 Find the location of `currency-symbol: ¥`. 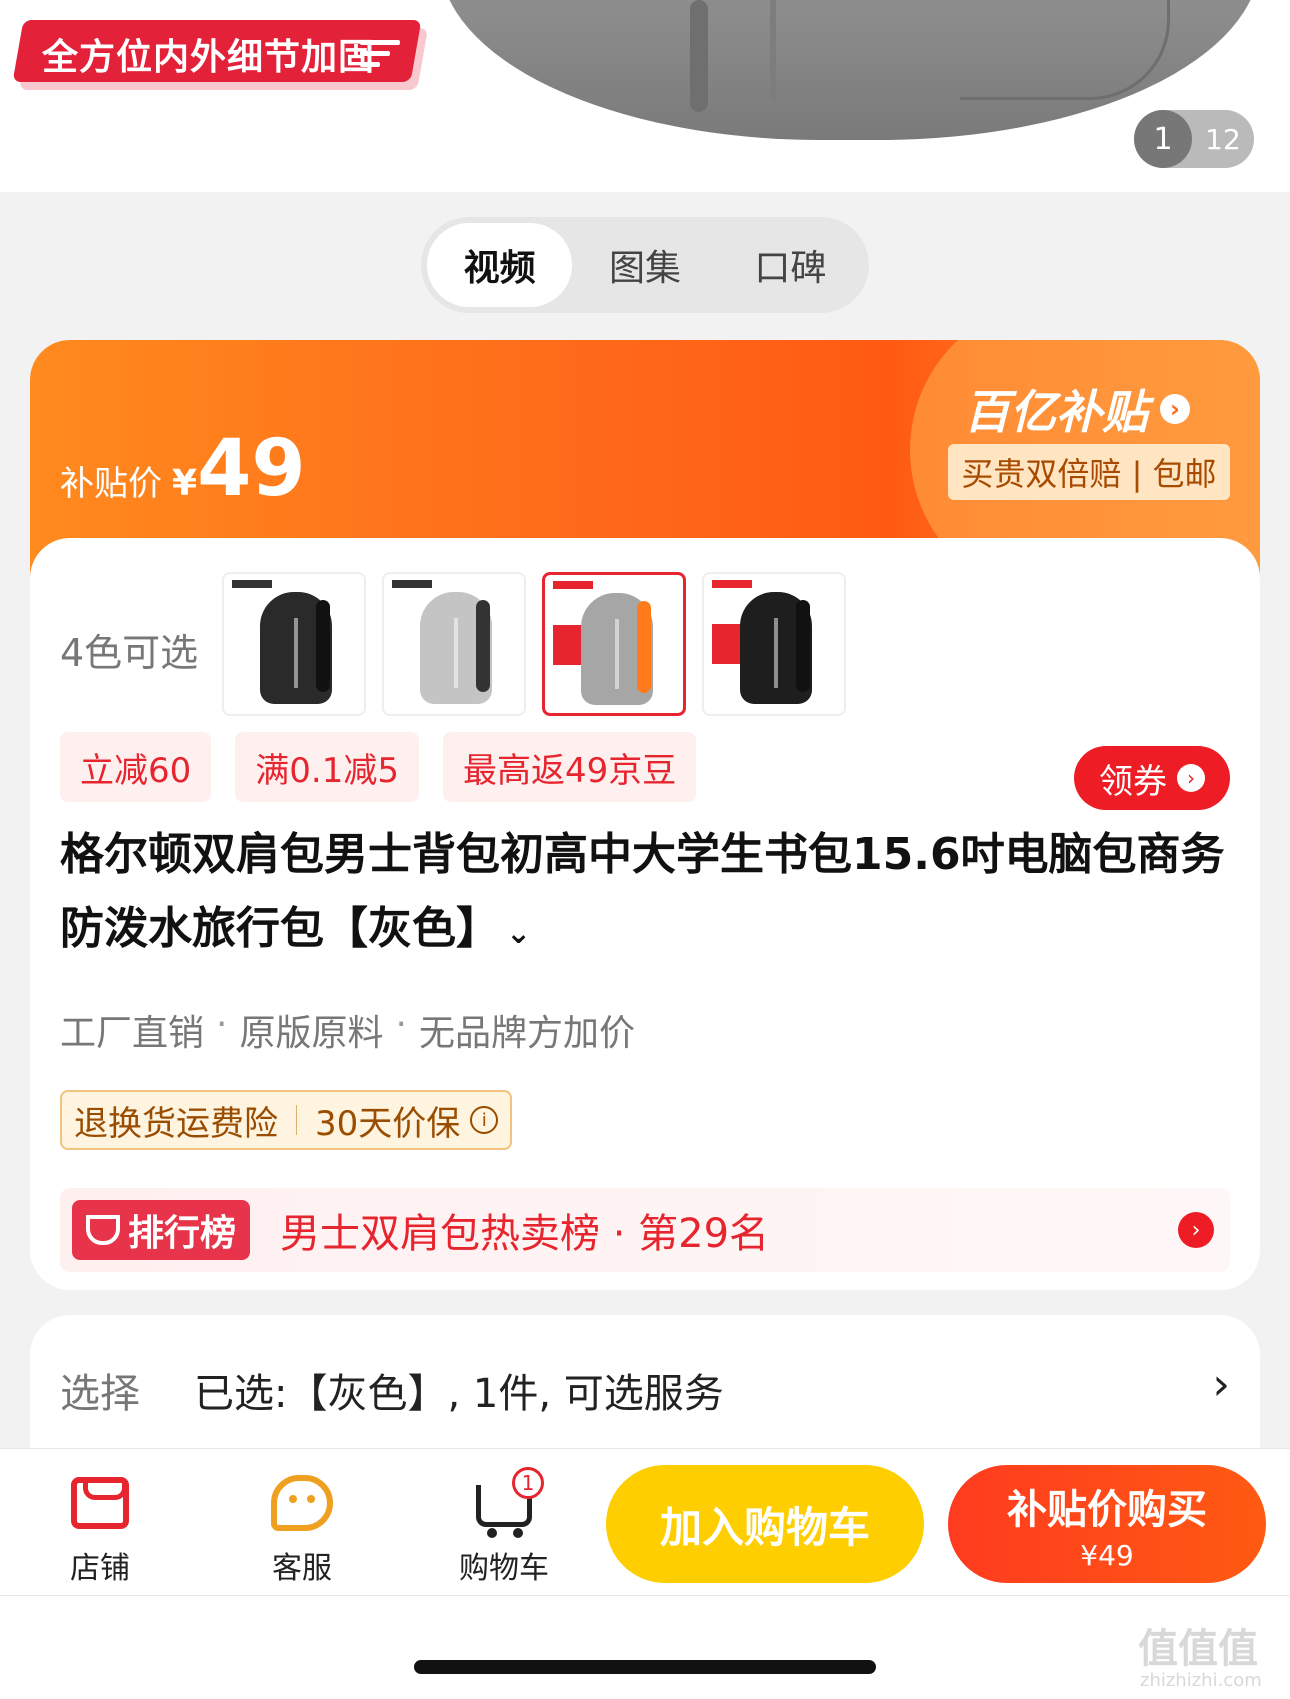

currency-symbol: ¥ is located at coordinates (185, 483).